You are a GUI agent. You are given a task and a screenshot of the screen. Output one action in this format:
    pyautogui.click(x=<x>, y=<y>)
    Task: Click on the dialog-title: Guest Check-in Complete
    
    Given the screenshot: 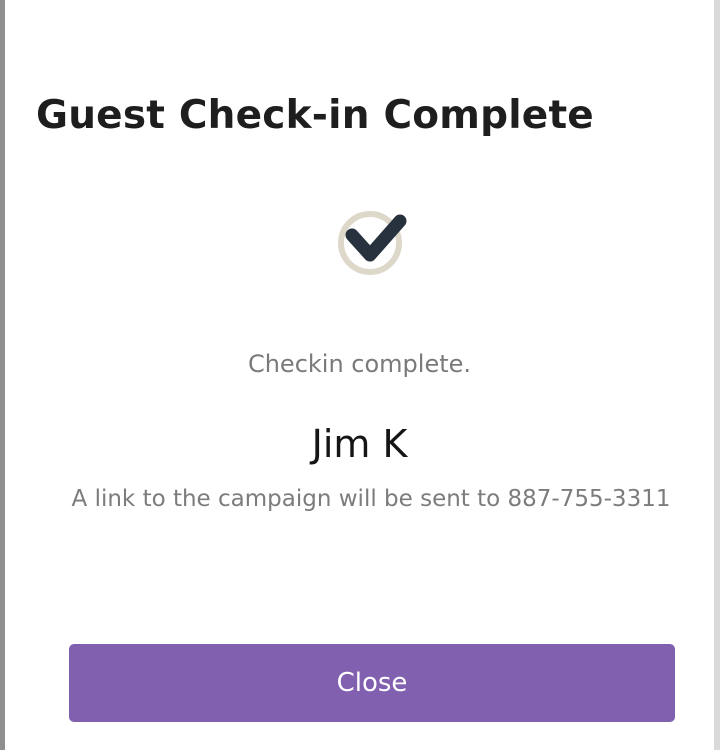 What is the action you would take?
    pyautogui.click(x=315, y=115)
    